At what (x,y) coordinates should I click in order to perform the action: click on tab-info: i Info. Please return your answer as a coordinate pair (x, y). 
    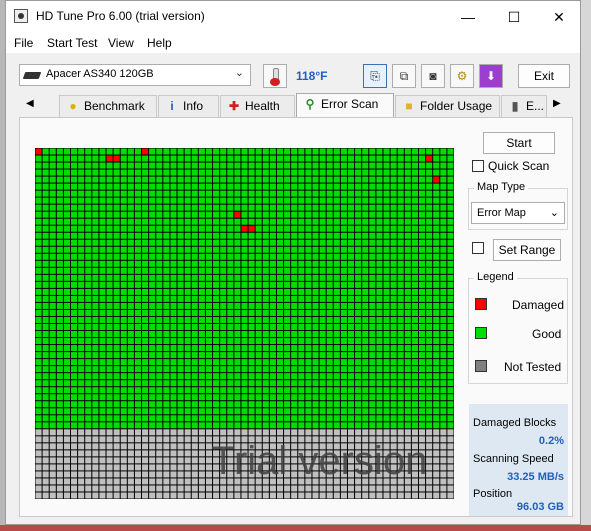
    Looking at the image, I should click on (188, 106).